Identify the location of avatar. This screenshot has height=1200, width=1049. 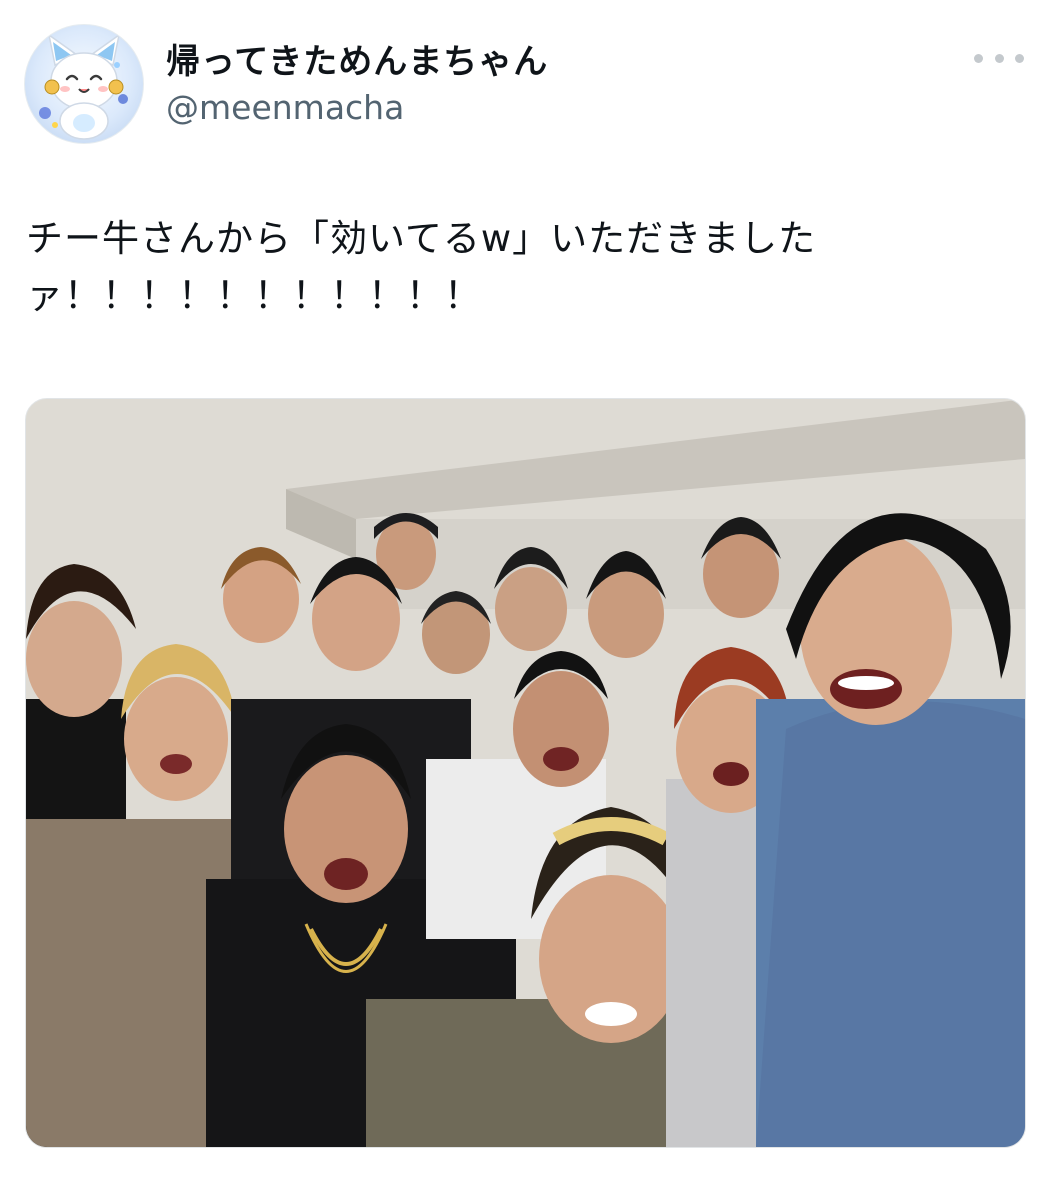
(84, 84).